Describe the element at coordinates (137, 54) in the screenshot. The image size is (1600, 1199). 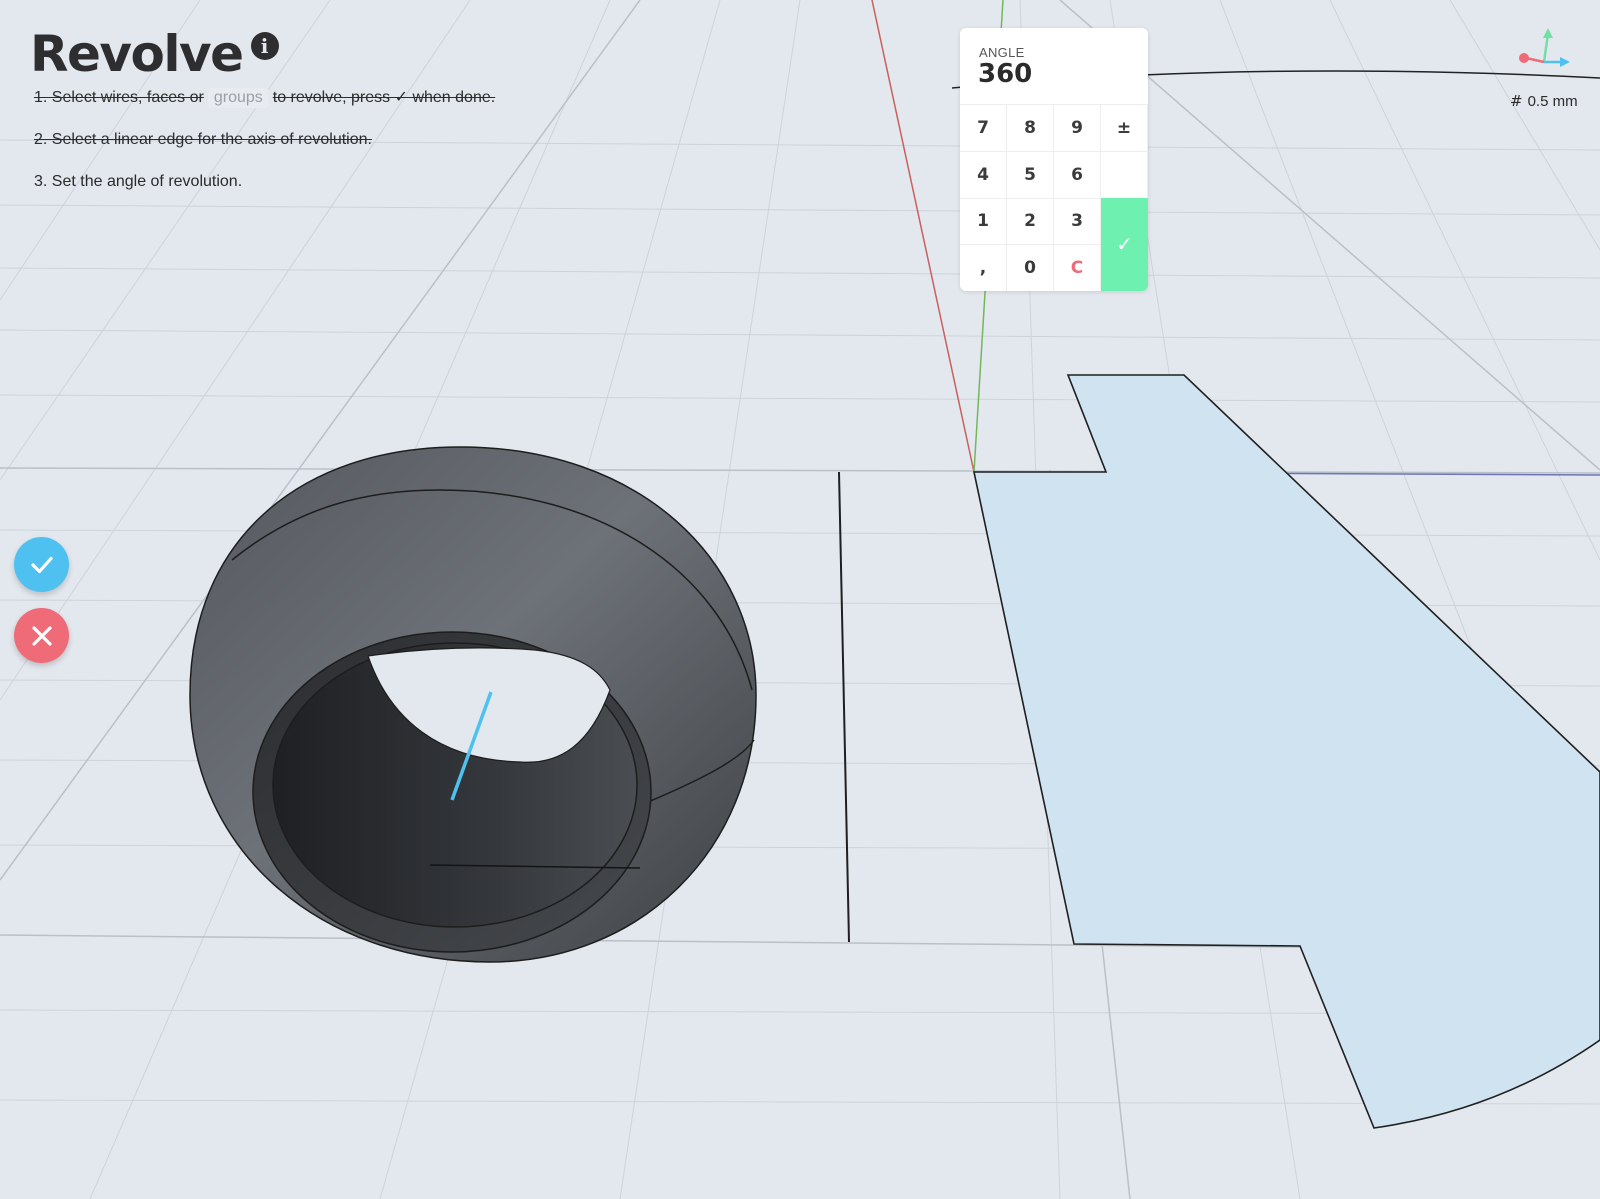
I see `page-title: Revolve` at that location.